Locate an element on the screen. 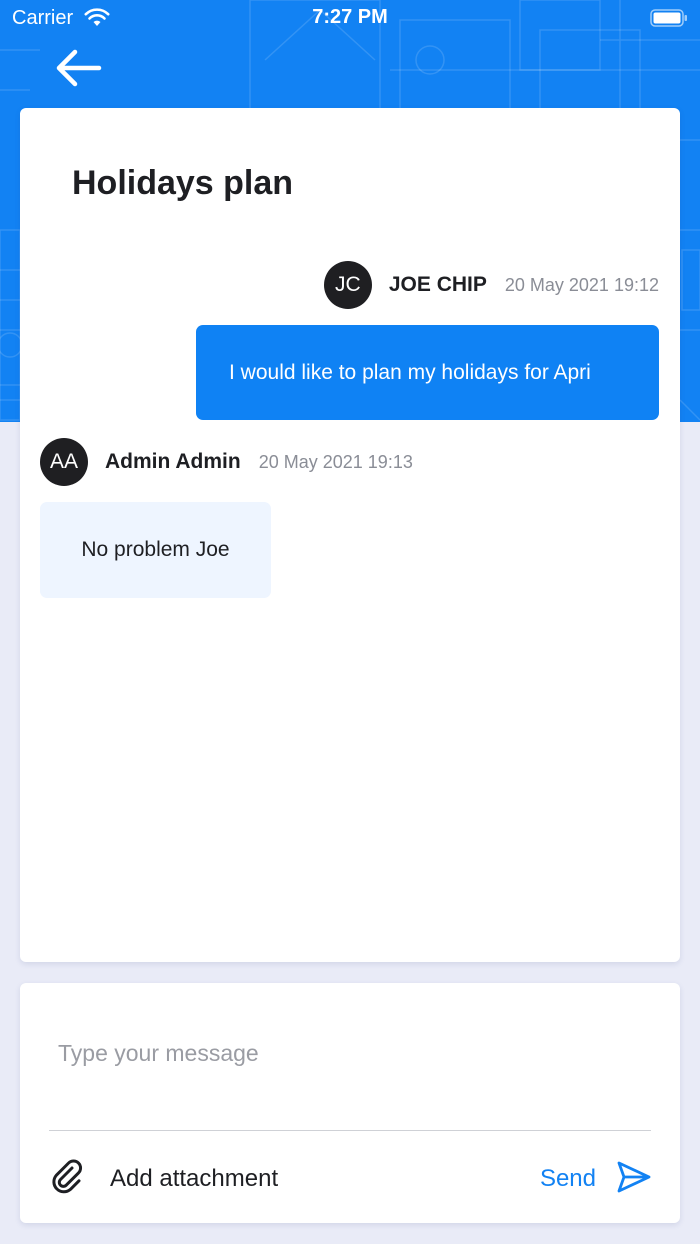  status-time: 7:27 PM is located at coordinates (350, 17).